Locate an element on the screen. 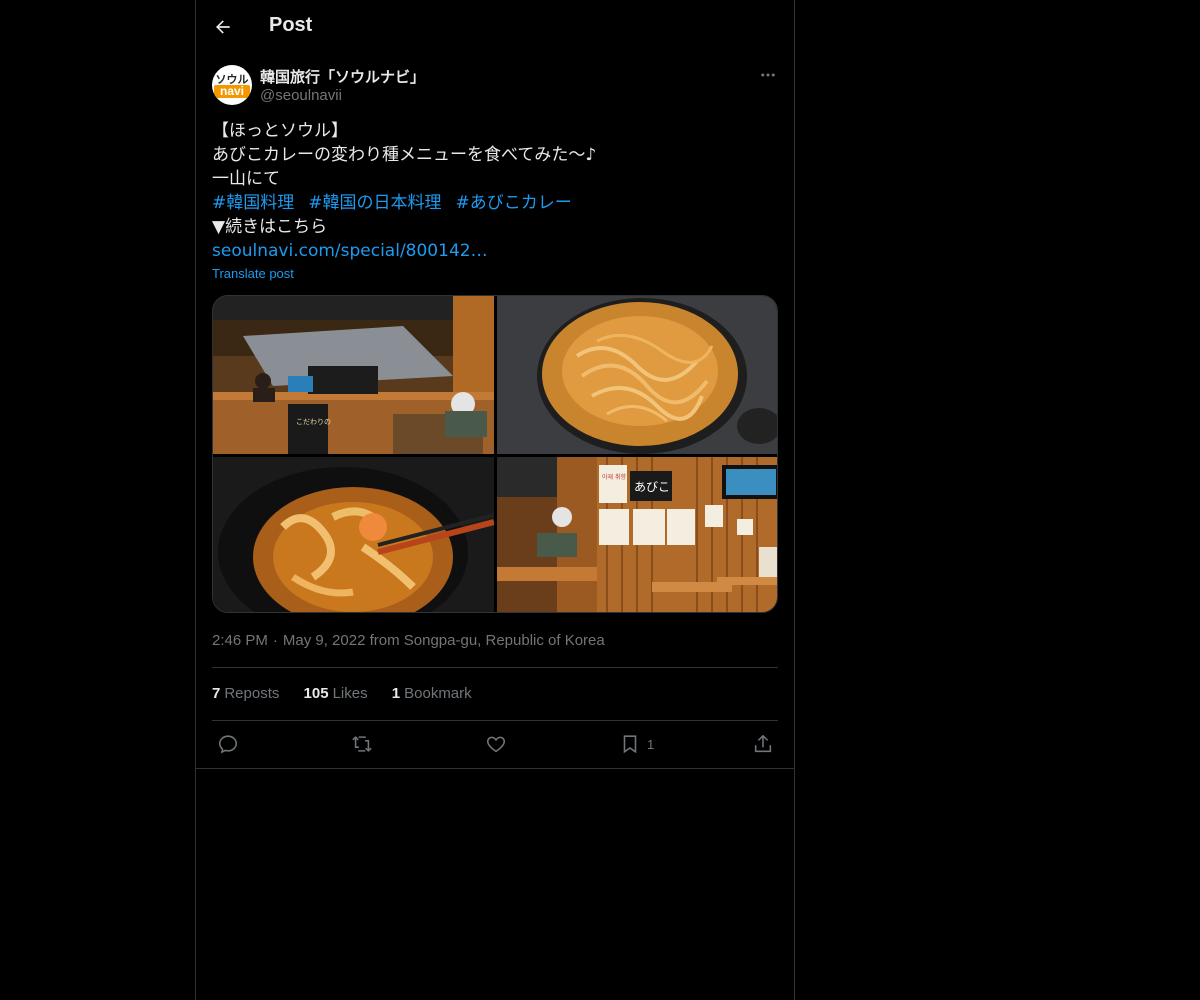 This screenshot has width=1200, height=1000. page-title: Post is located at coordinates (291, 25).